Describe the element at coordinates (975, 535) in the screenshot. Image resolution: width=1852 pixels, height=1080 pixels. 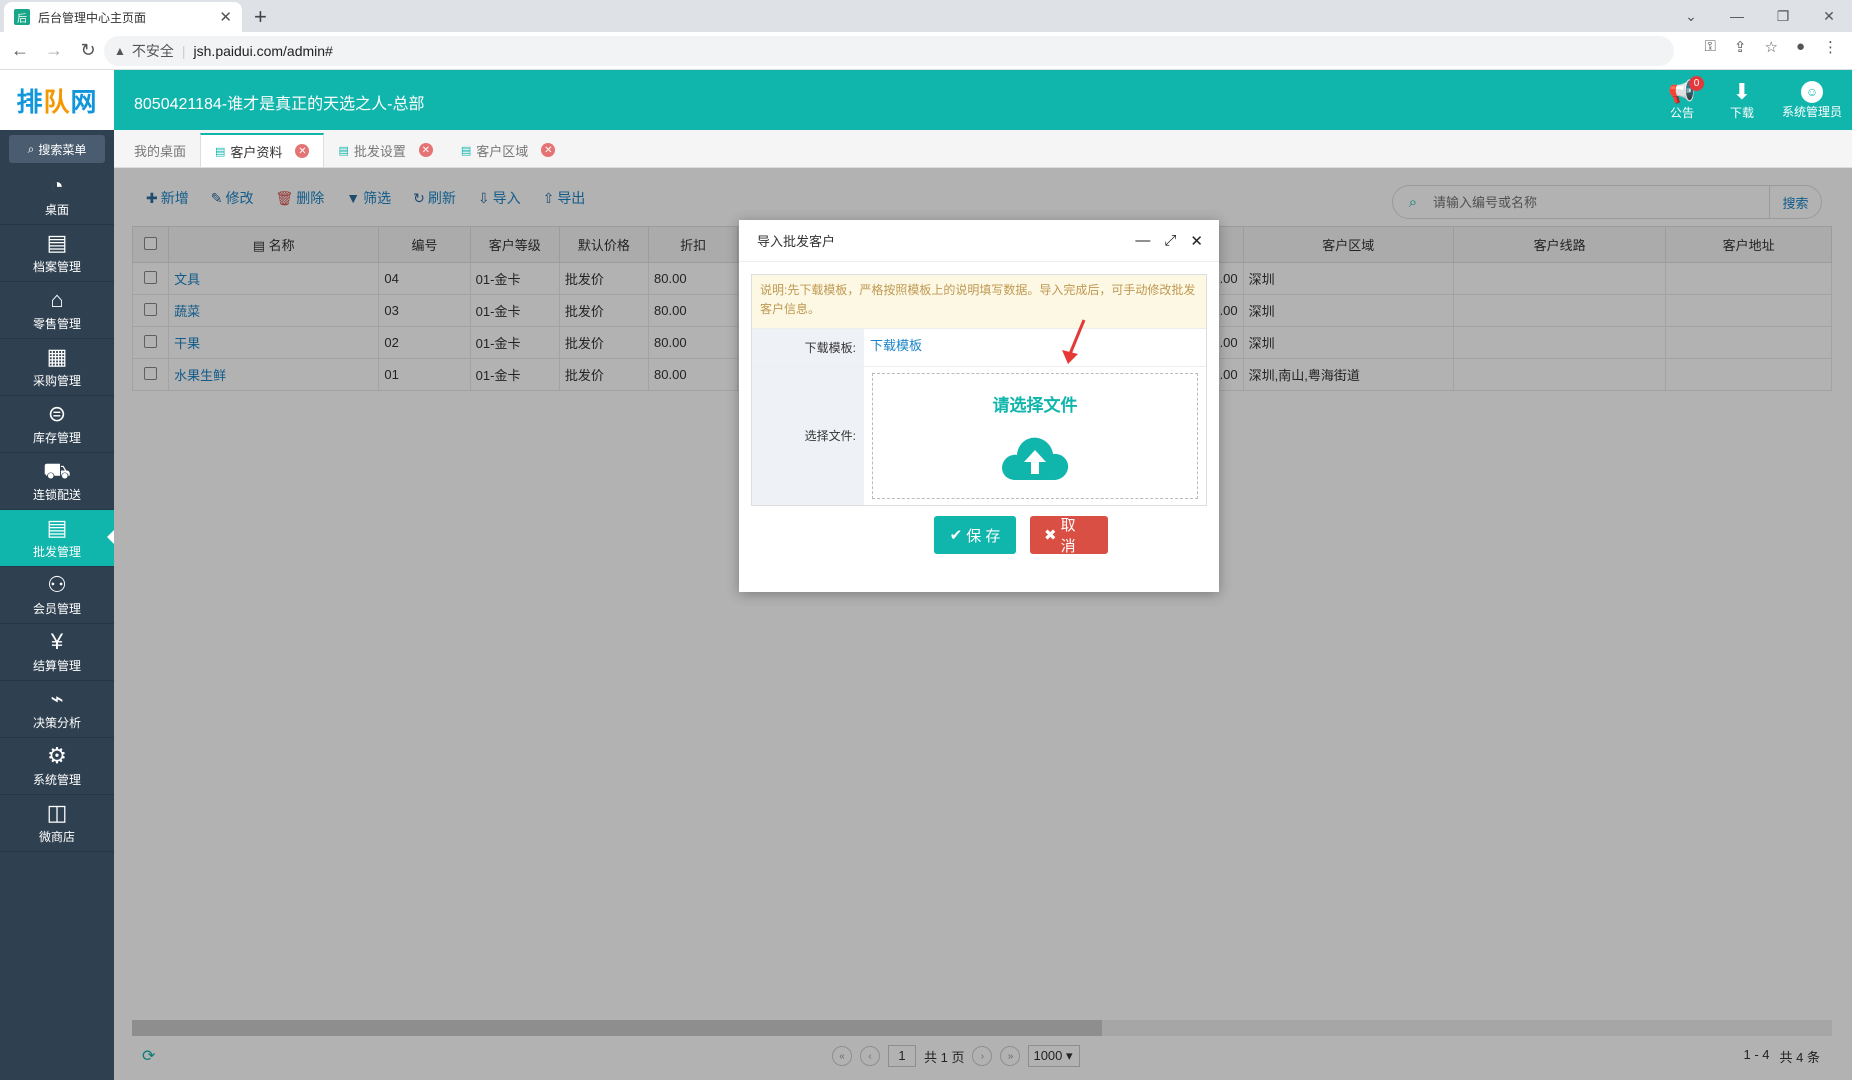
I see `save-button: ✔ 保 存` at that location.